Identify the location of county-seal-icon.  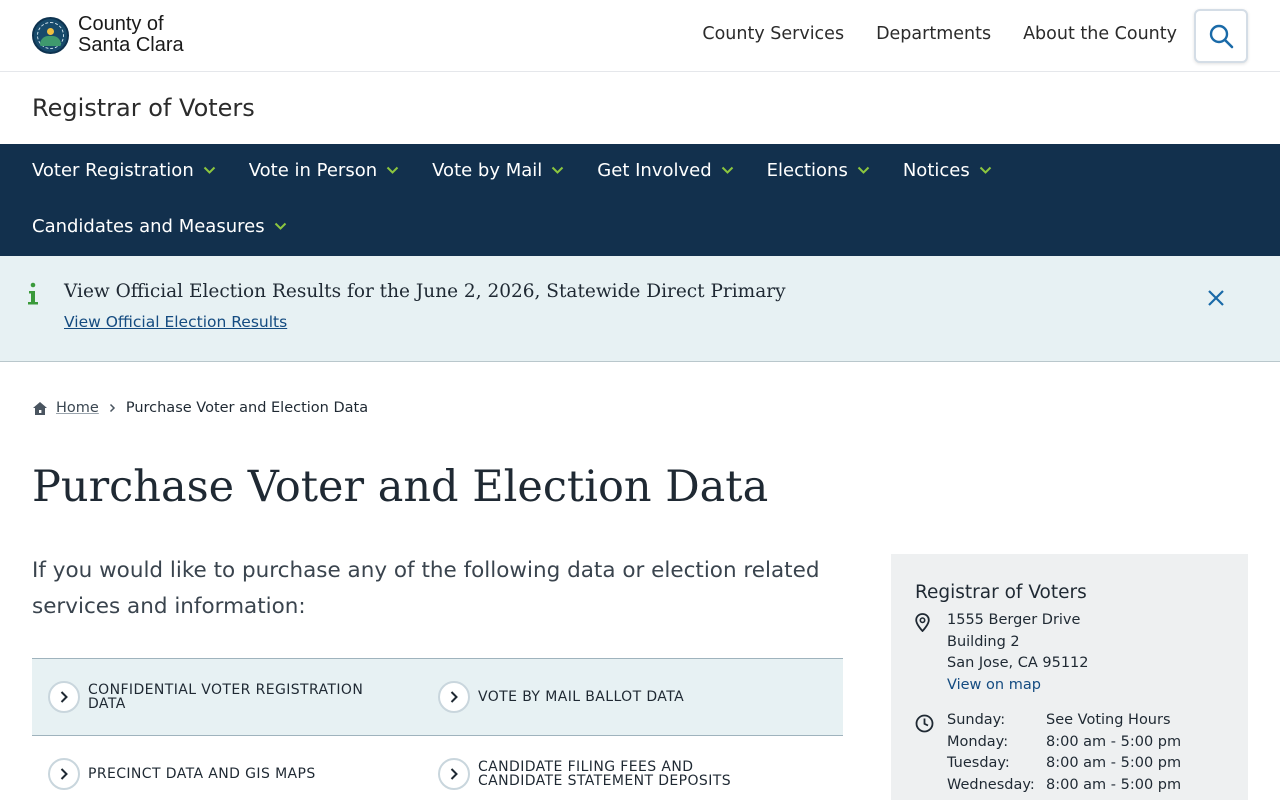
(50, 35).